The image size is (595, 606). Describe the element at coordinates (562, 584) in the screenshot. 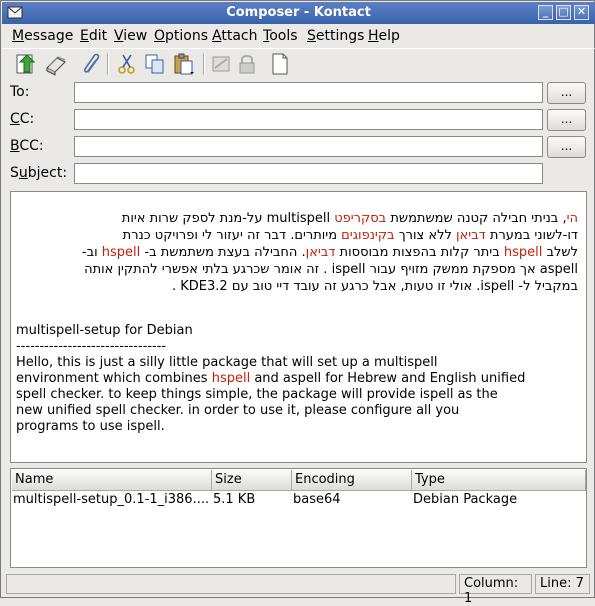

I see `status-line: Line: 7` at that location.